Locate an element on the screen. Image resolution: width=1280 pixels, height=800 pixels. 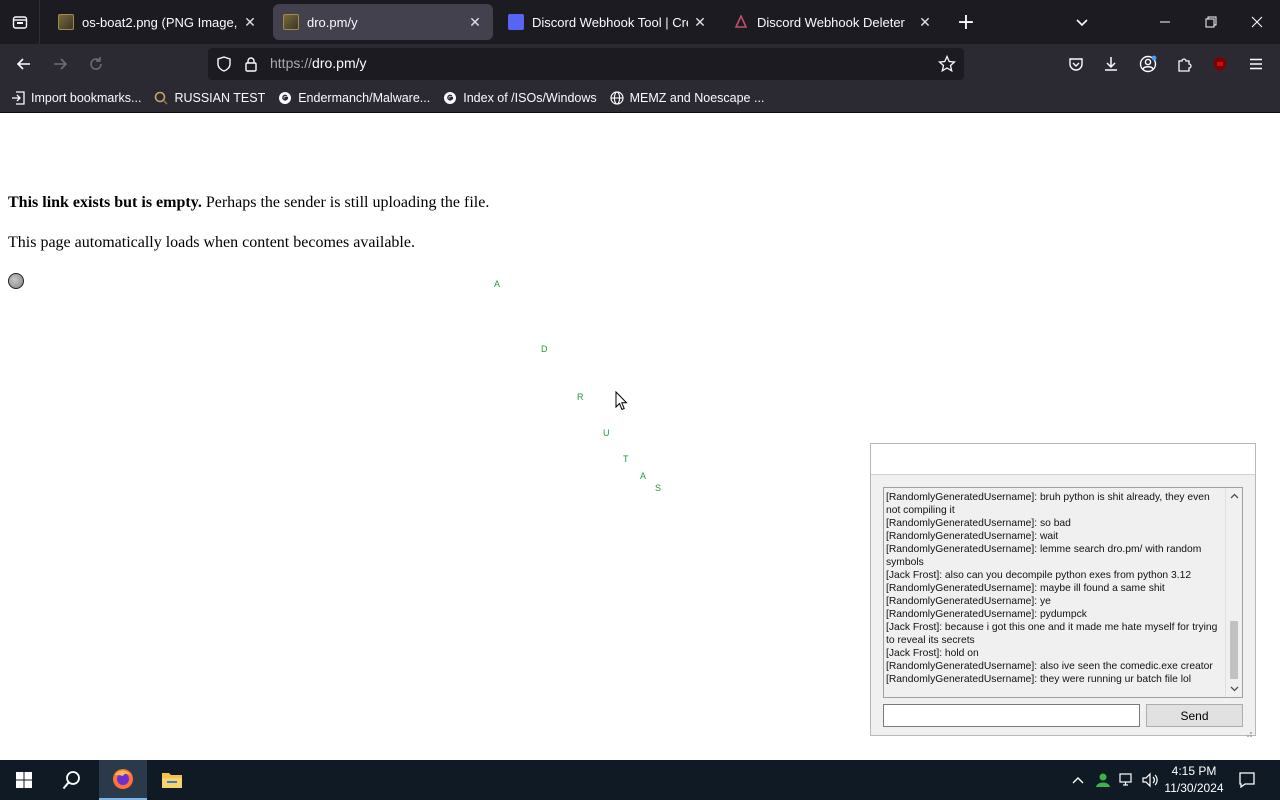
scroll-up-button is located at coordinates (1234, 496).